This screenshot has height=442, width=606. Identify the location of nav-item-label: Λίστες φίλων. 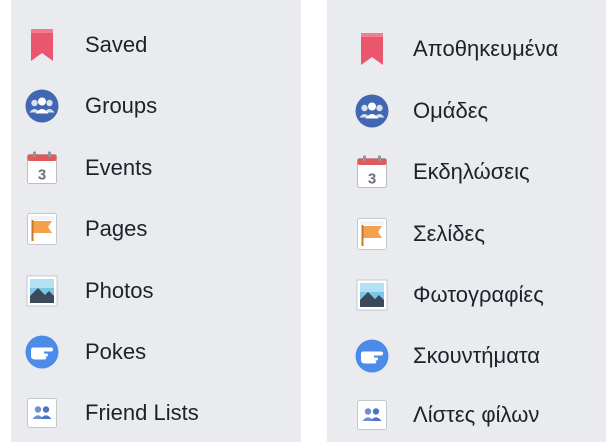
(476, 414).